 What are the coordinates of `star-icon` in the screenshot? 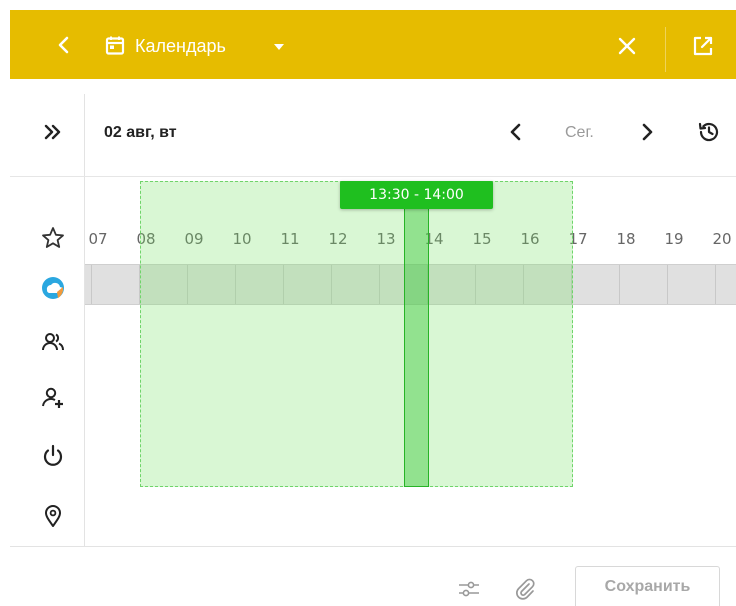 It's located at (53, 238).